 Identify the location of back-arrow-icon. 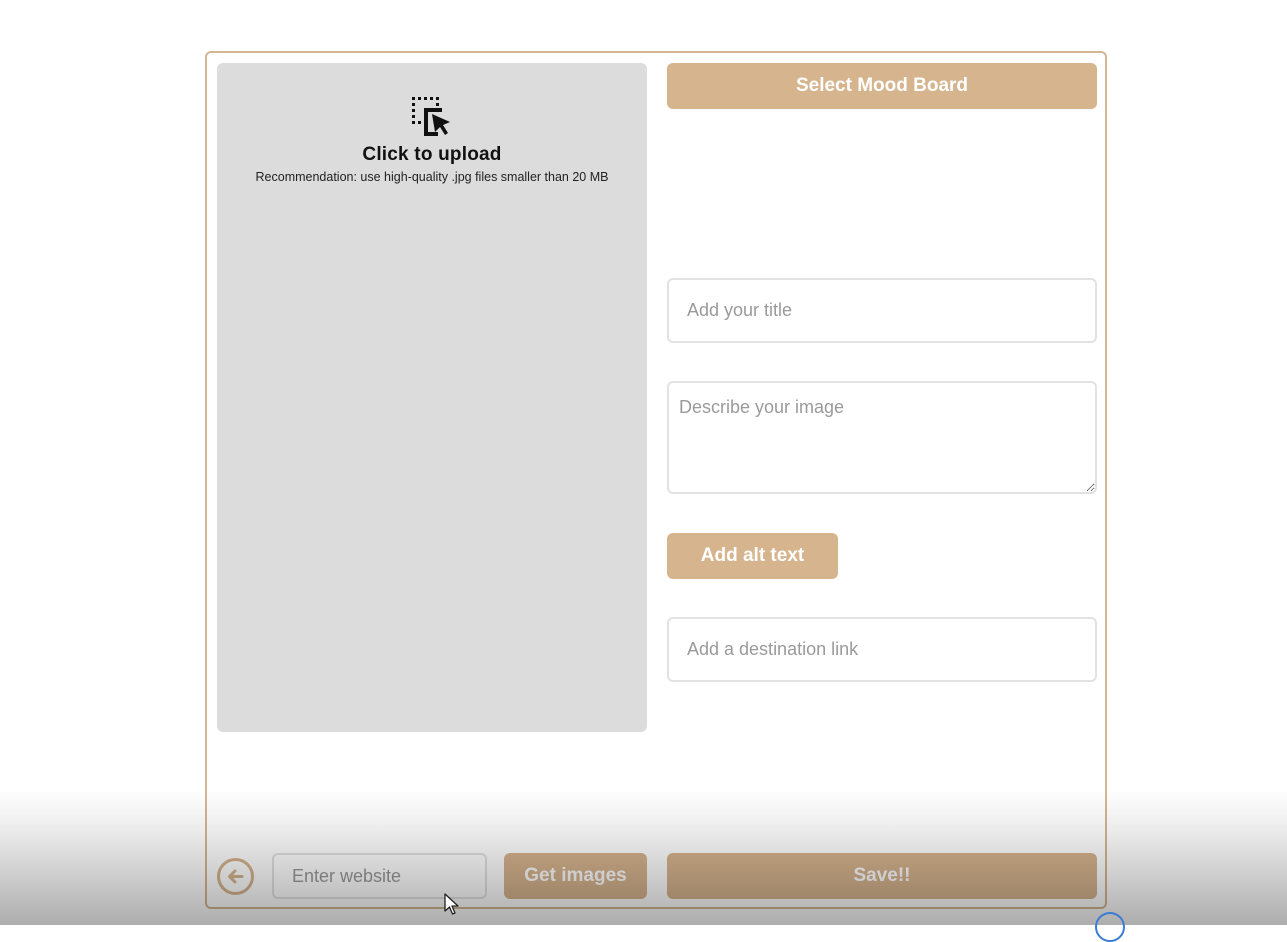
(236, 876).